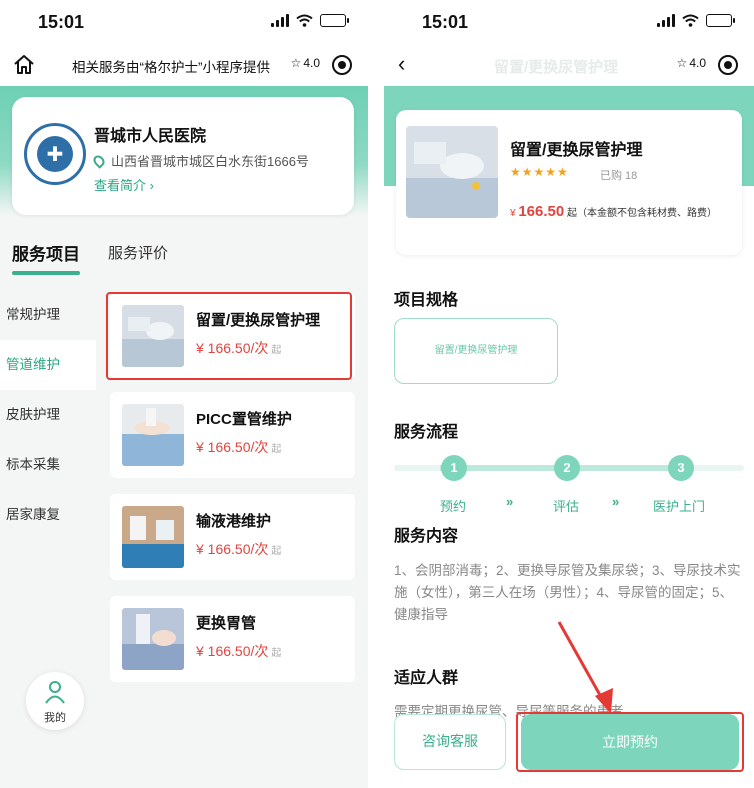 This screenshot has width=754, height=788. What do you see at coordinates (55, 154) in the screenshot?
I see `hospital-logo: ✚` at bounding box center [55, 154].